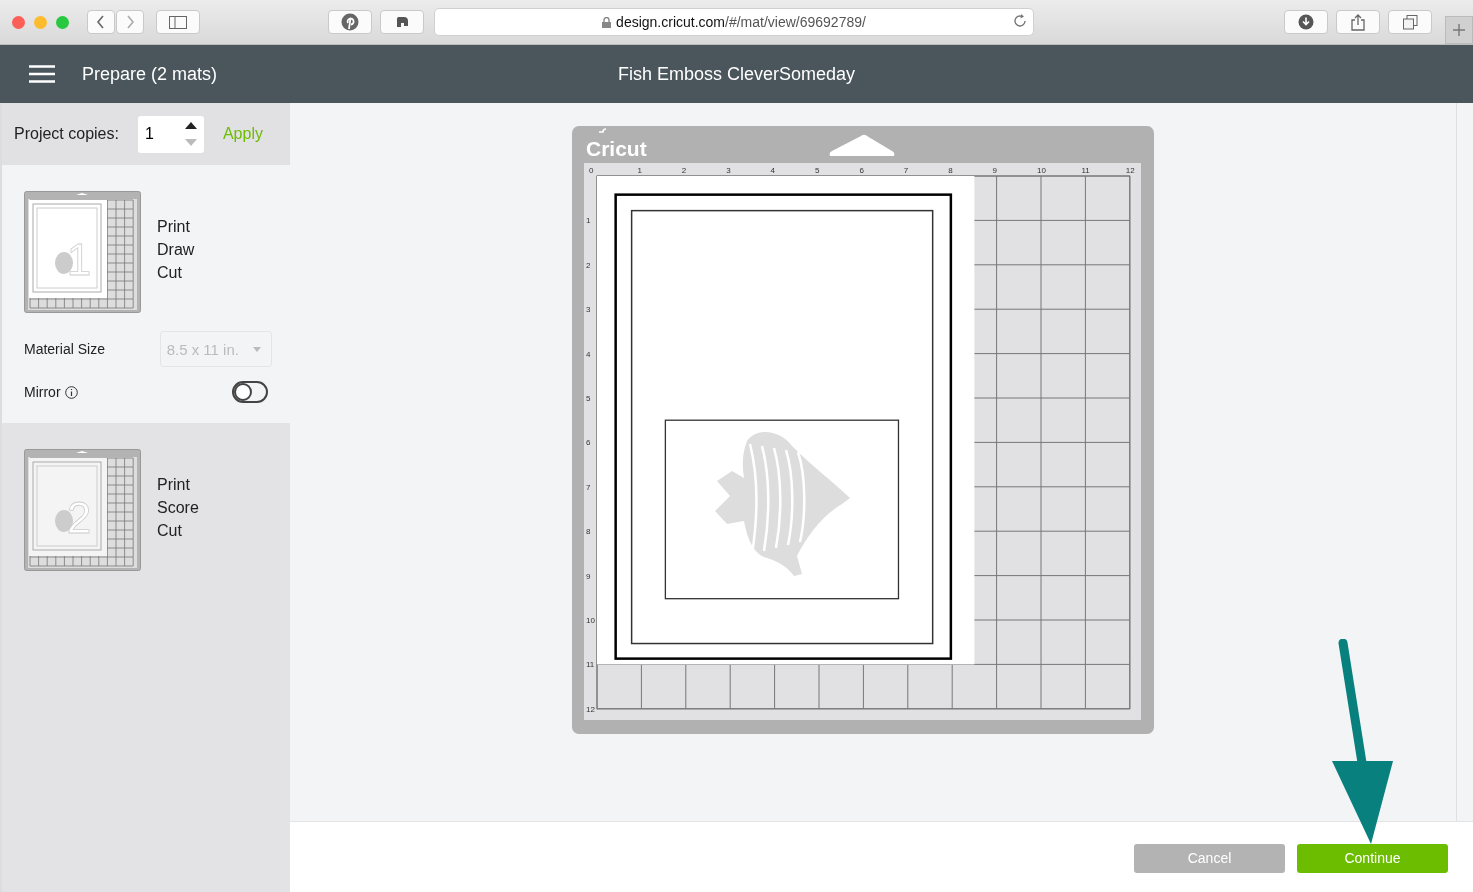  Describe the element at coordinates (65, 349) in the screenshot. I see `material-size-label: Material Size` at that location.